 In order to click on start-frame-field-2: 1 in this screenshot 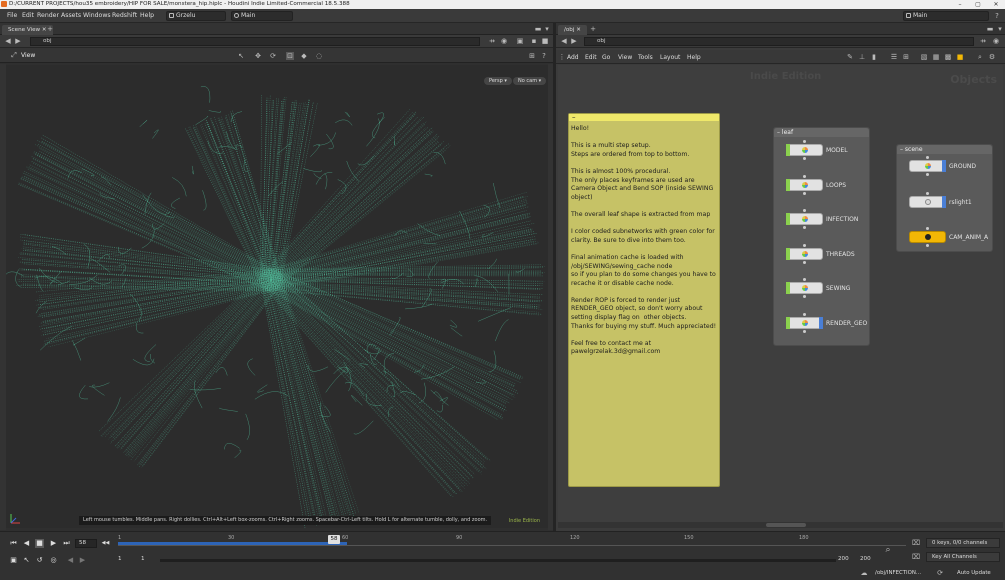, I will do `click(148, 560)`.